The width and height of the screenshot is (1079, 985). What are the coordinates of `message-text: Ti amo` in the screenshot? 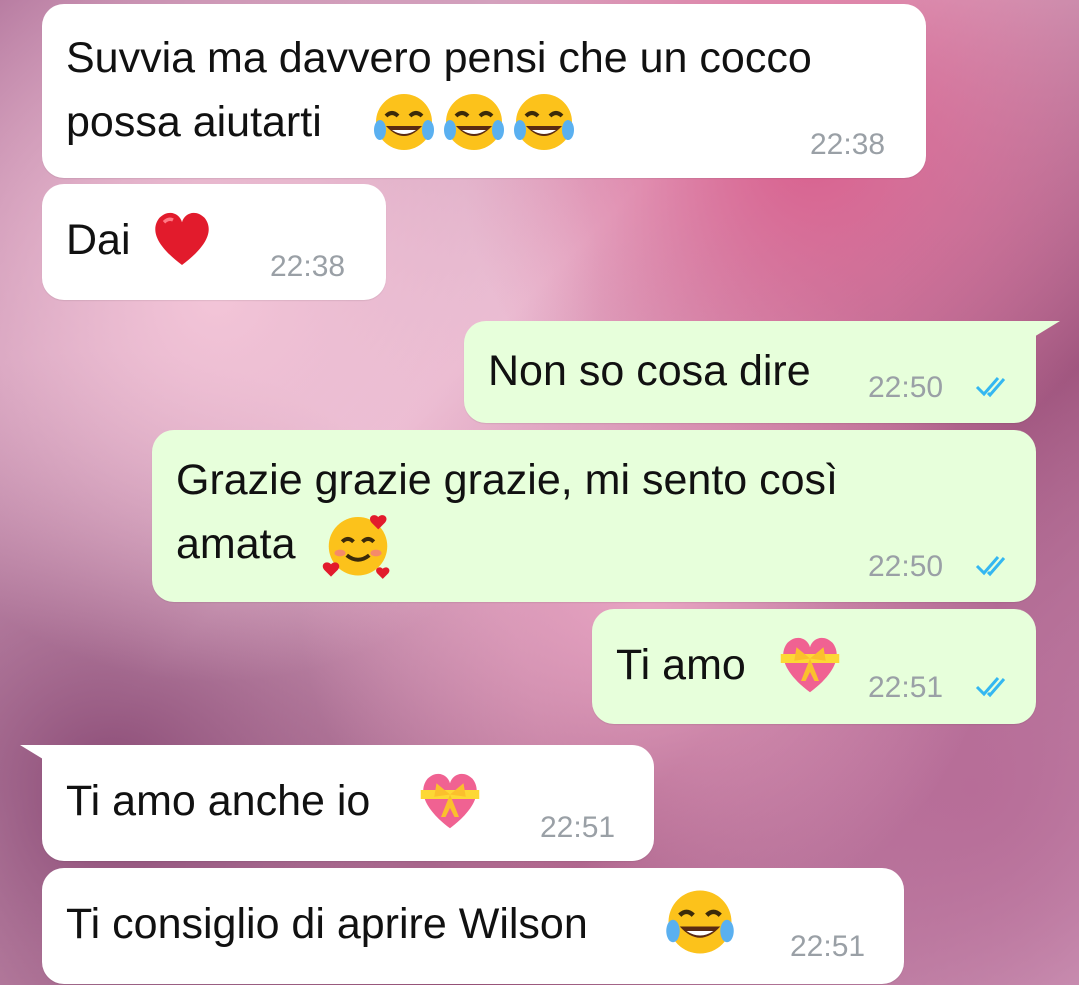 It's located at (681, 665).